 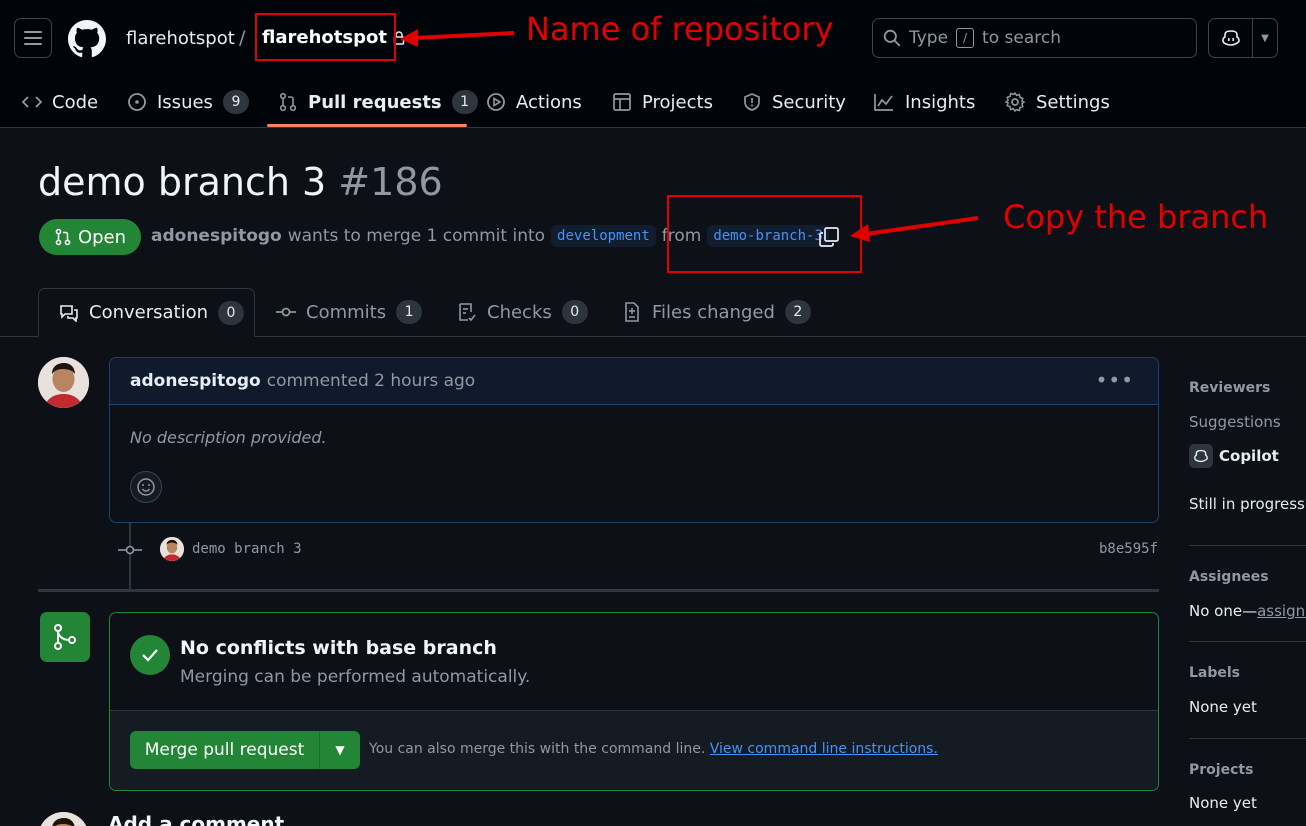 What do you see at coordinates (598, 590) in the screenshot?
I see `timeline-divider` at bounding box center [598, 590].